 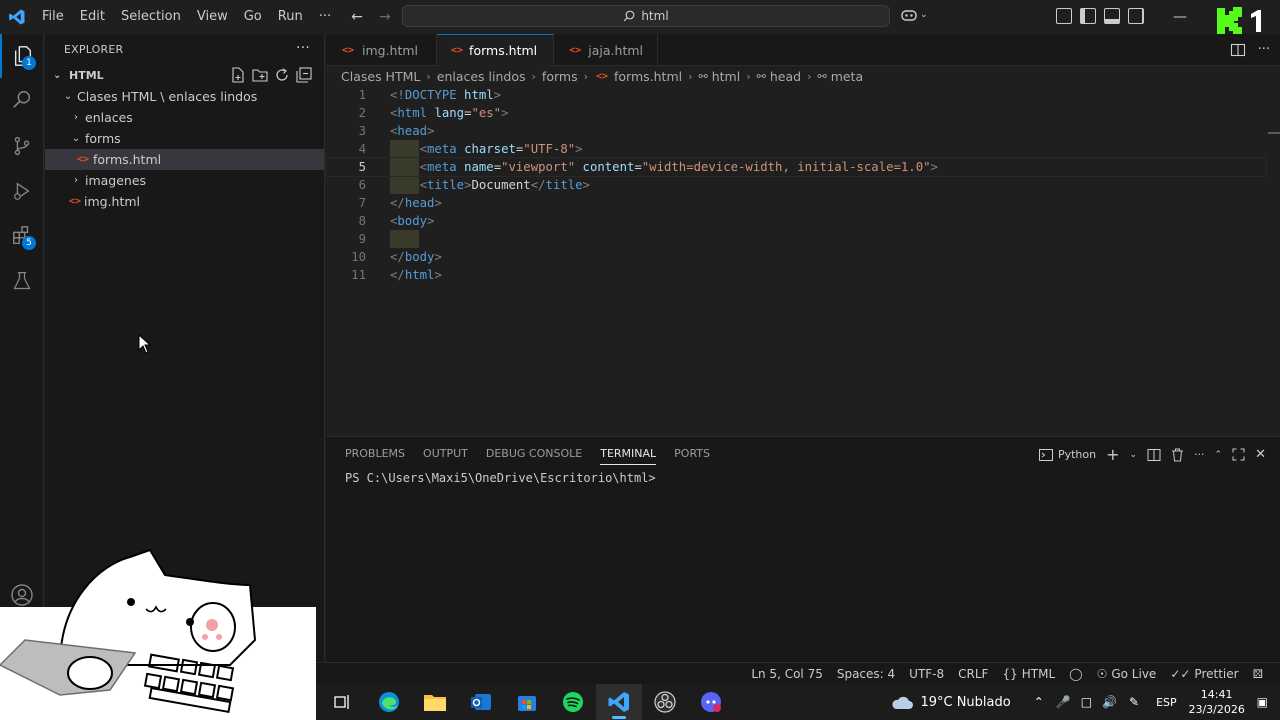 What do you see at coordinates (238, 75) in the screenshot?
I see `new-file-icon` at bounding box center [238, 75].